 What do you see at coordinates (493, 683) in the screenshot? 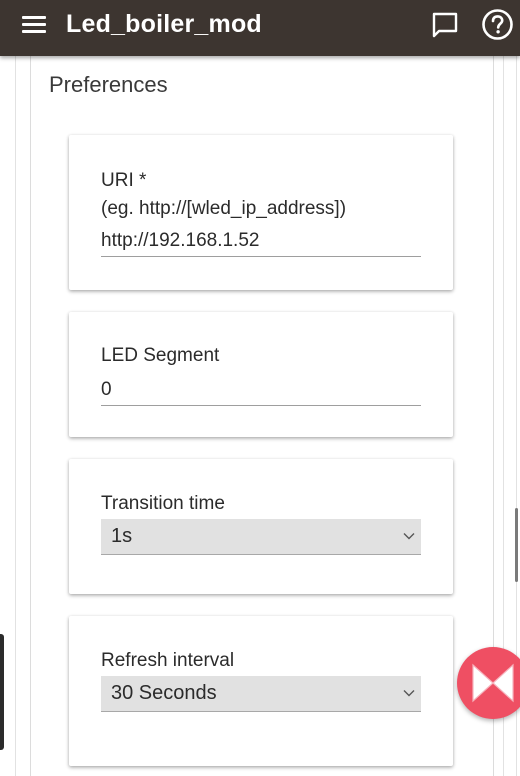
I see `bow-logo-icon` at bounding box center [493, 683].